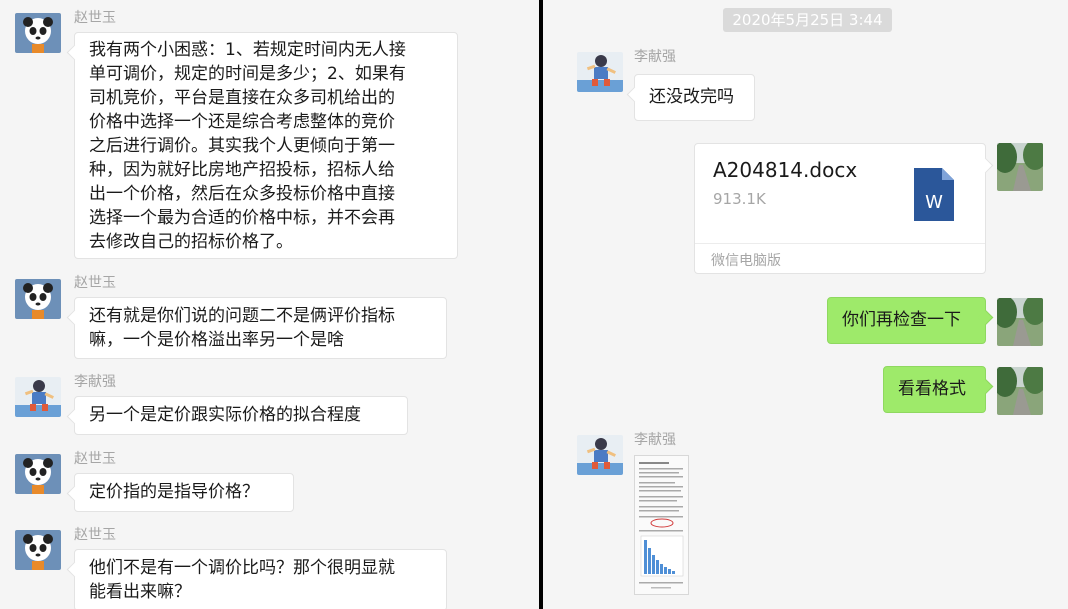 The height and width of the screenshot is (609, 1068). I want to click on message-bubble: 还没改完吗, so click(694, 97).